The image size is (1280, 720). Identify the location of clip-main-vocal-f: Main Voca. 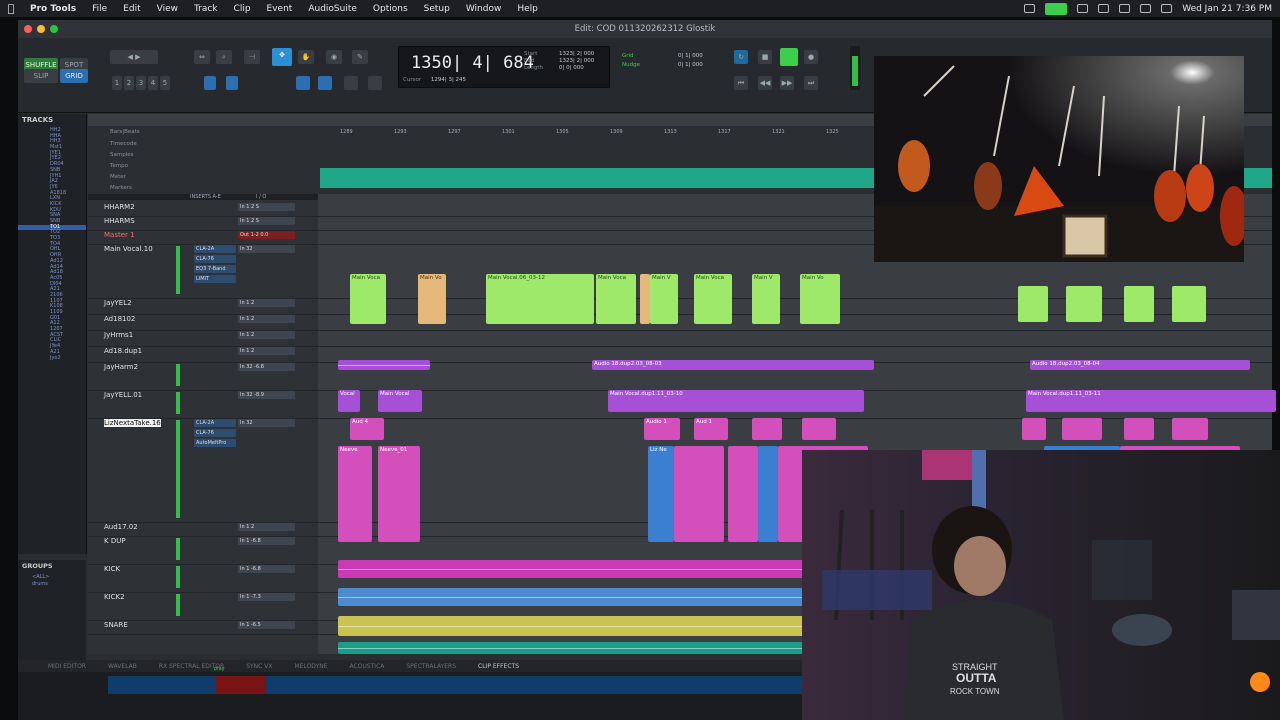
(713, 299).